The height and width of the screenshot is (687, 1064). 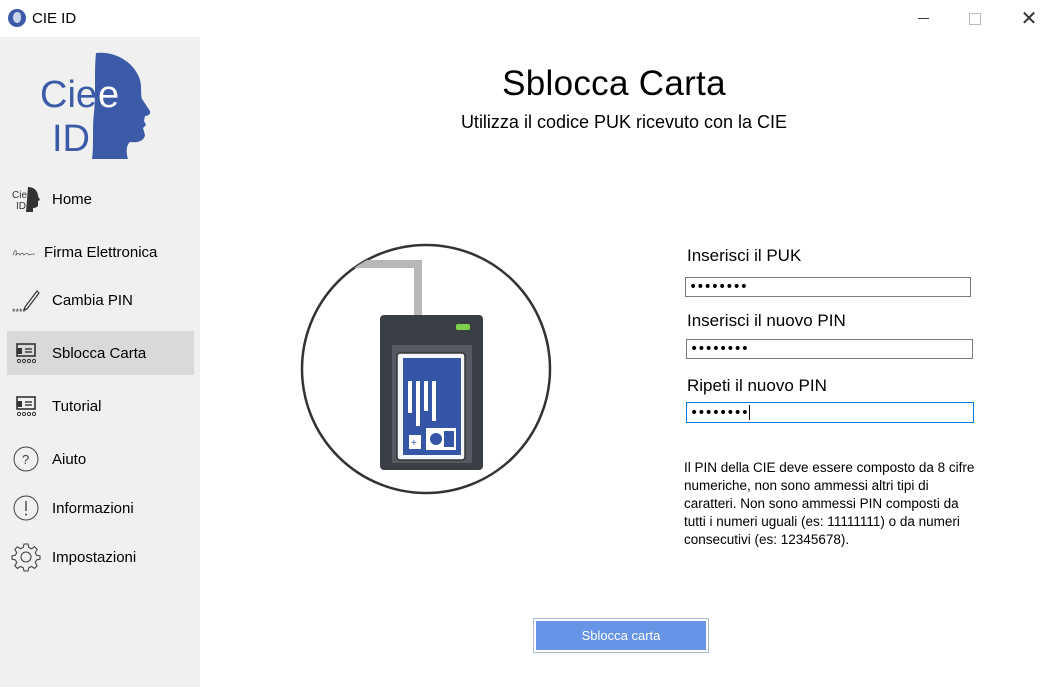 What do you see at coordinates (77, 406) in the screenshot?
I see `sidebar-item-label: Tutorial` at bounding box center [77, 406].